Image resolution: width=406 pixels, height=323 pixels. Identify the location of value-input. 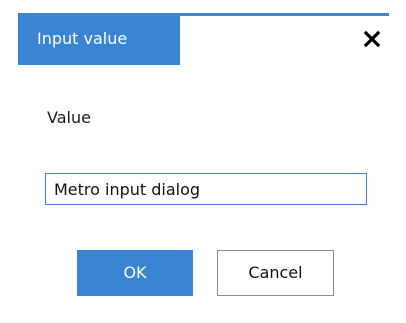
(206, 189).